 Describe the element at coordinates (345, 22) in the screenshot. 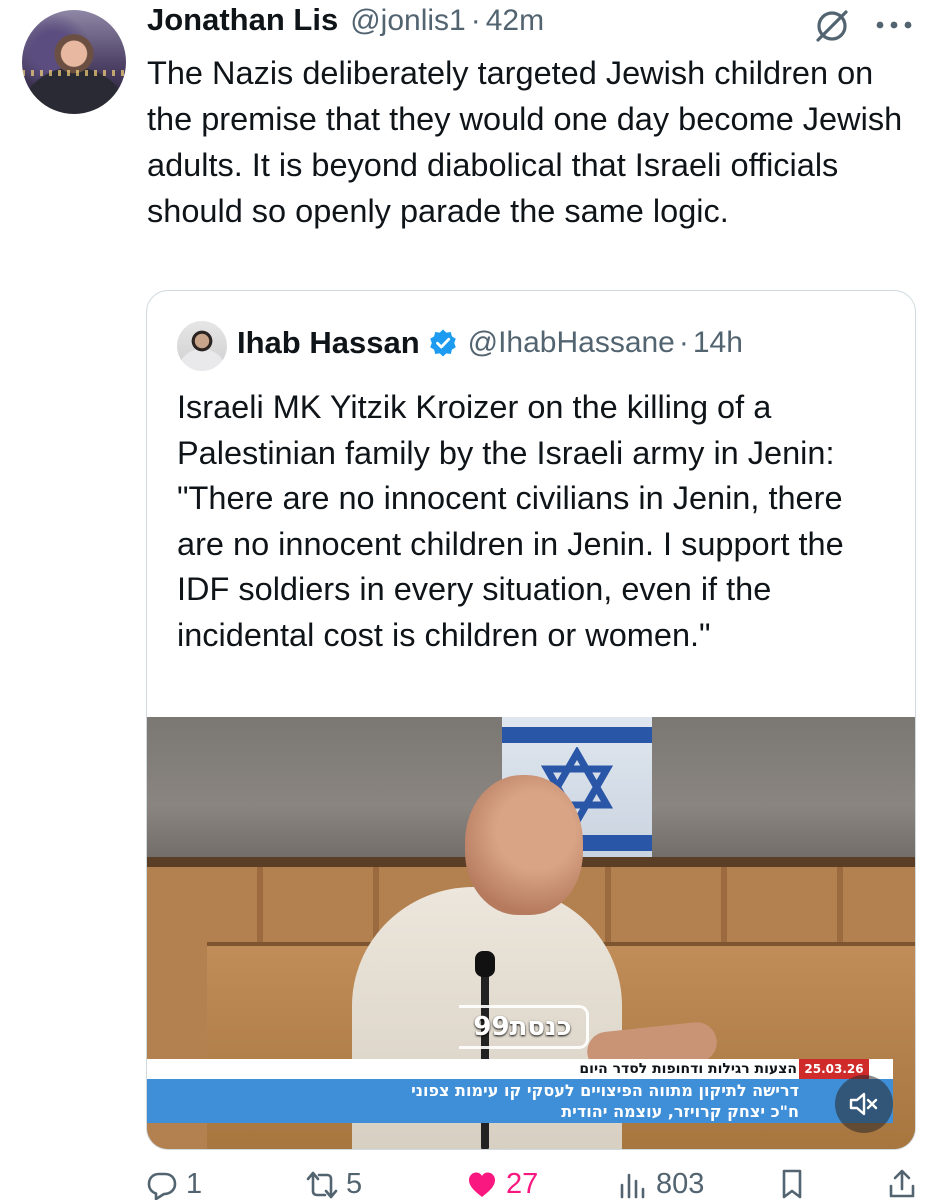

I see `tweet-header: Jonathan Lis @jonlis1 · 42m` at that location.